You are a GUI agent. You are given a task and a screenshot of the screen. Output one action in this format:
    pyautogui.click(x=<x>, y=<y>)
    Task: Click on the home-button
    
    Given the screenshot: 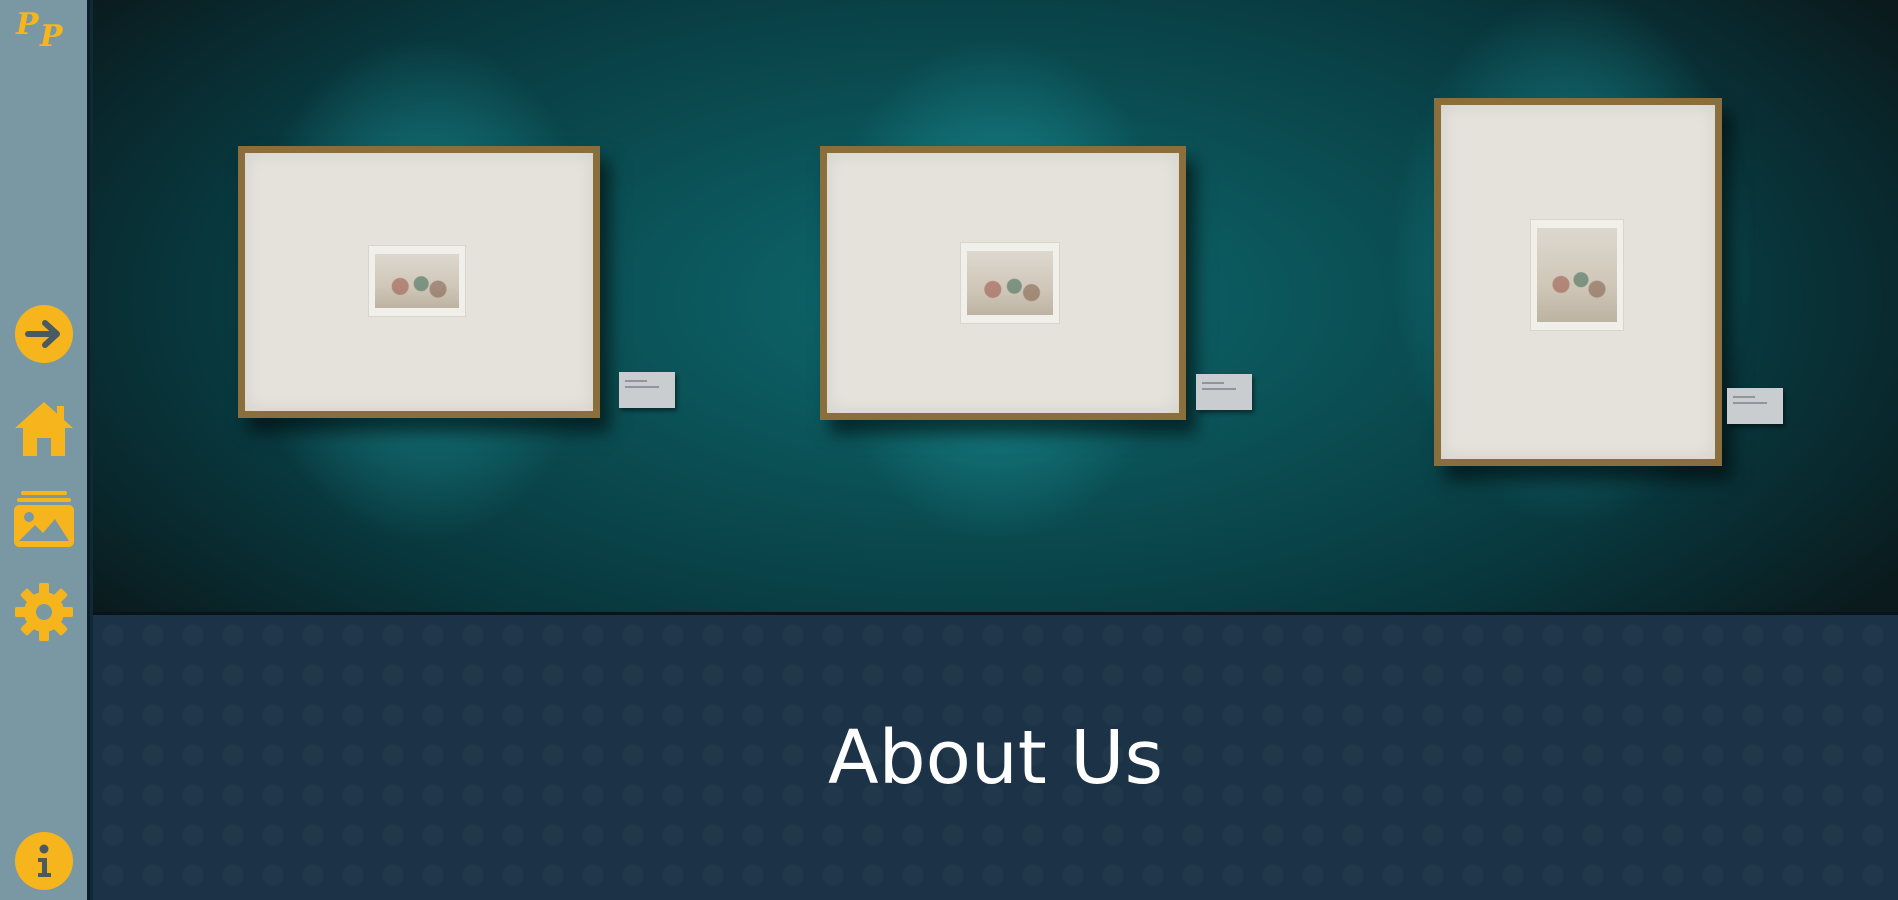 What is the action you would take?
    pyautogui.click(x=44, y=429)
    